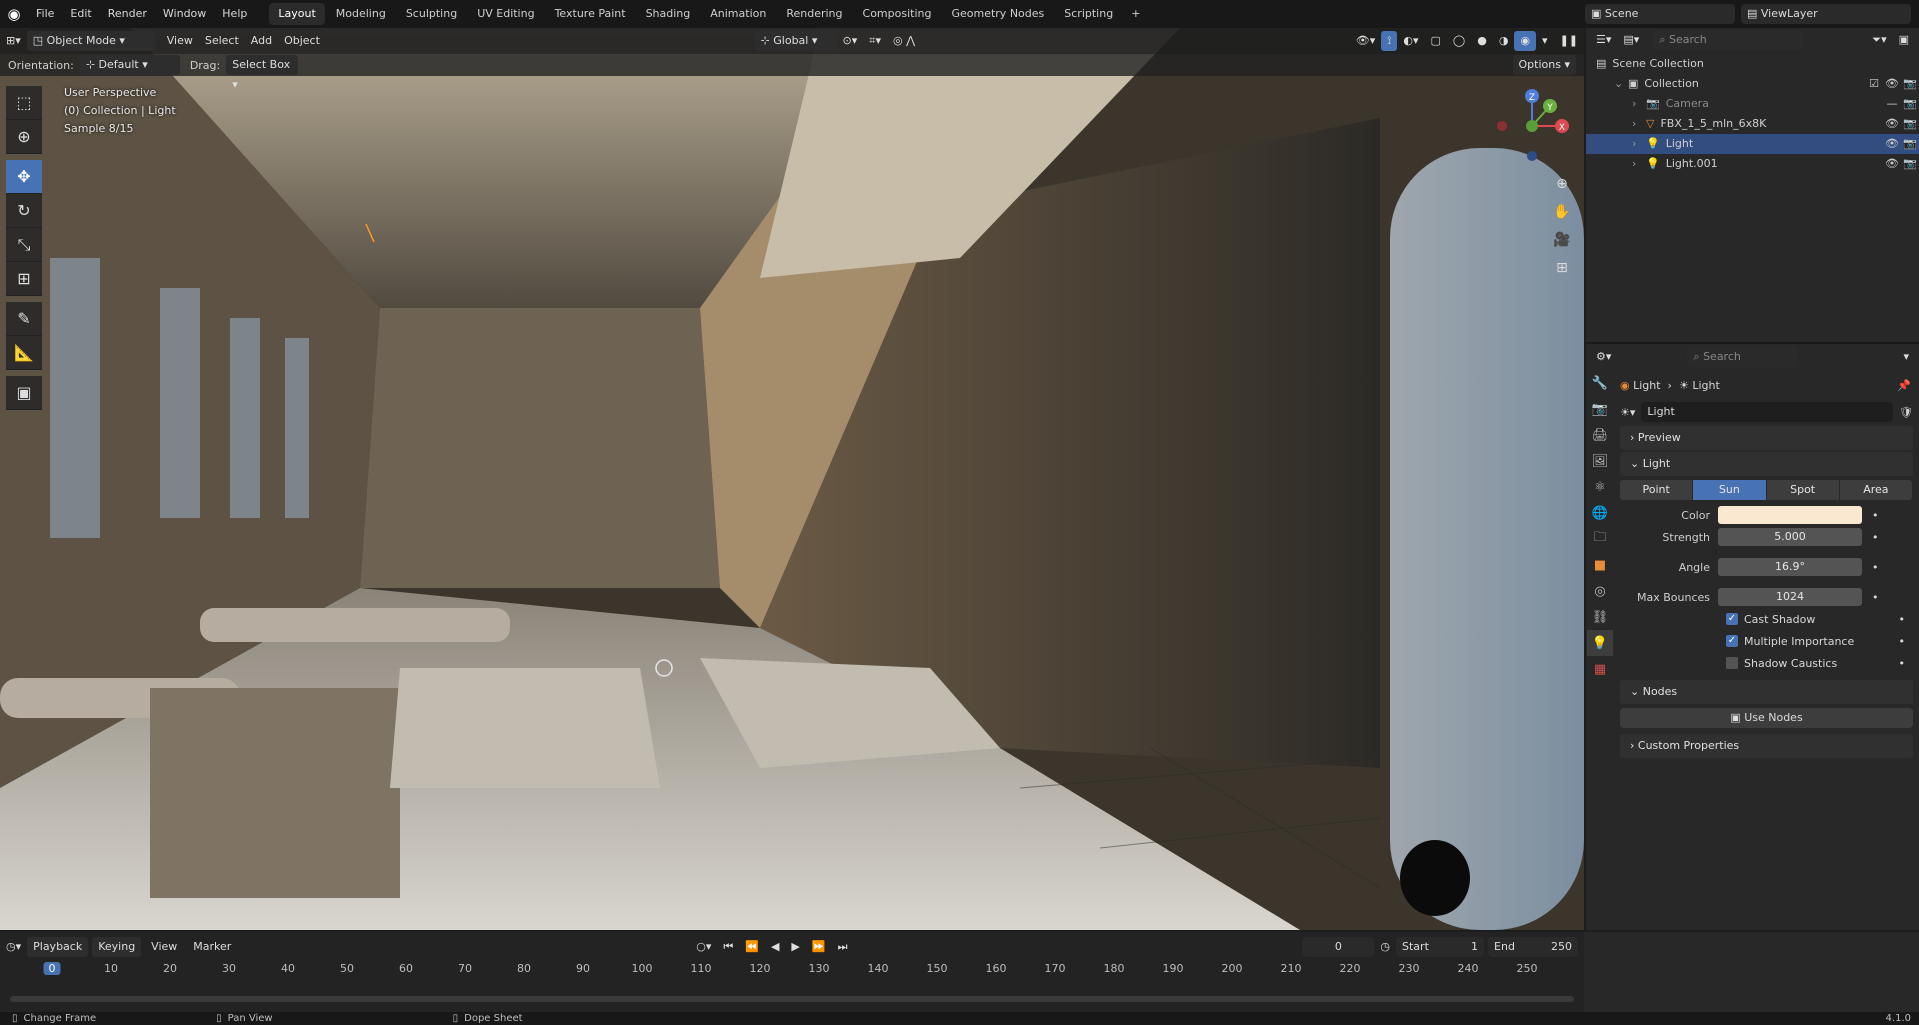 The width and height of the screenshot is (1919, 1025). What do you see at coordinates (1366, 41) in the screenshot?
I see `visibility-icon: 👁▾` at bounding box center [1366, 41].